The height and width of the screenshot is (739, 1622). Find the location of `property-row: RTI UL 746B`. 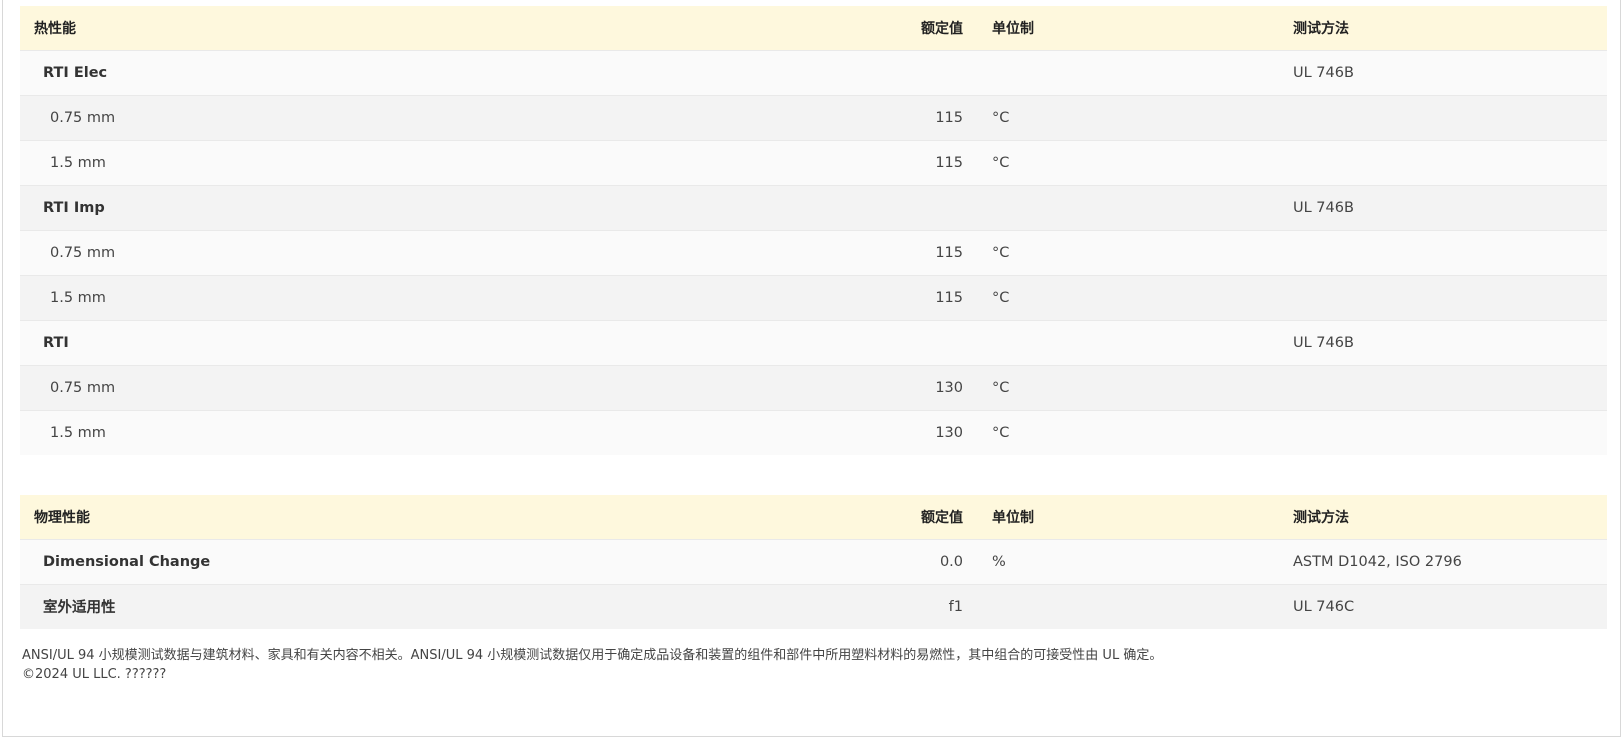

property-row: RTI UL 746B is located at coordinates (813, 342).